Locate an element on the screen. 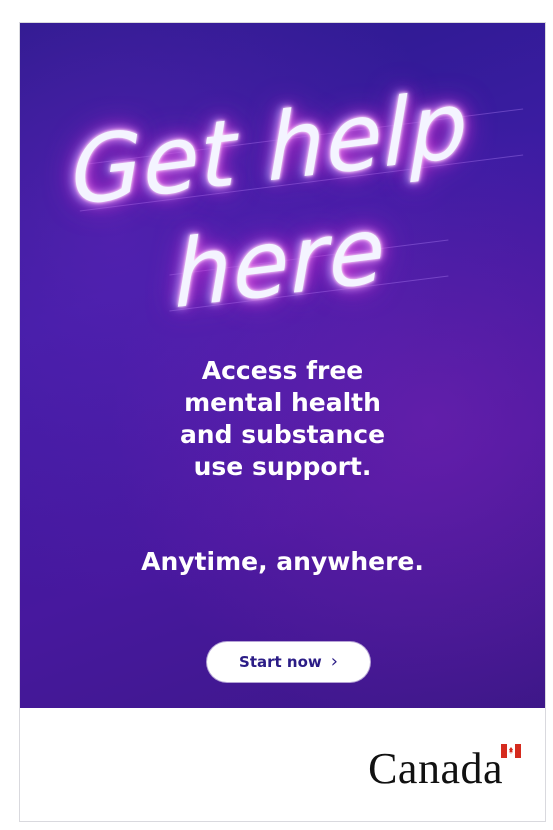 Image resolution: width=553 pixels, height=830 pixels. headline-line-2: here is located at coordinates (280, 262).